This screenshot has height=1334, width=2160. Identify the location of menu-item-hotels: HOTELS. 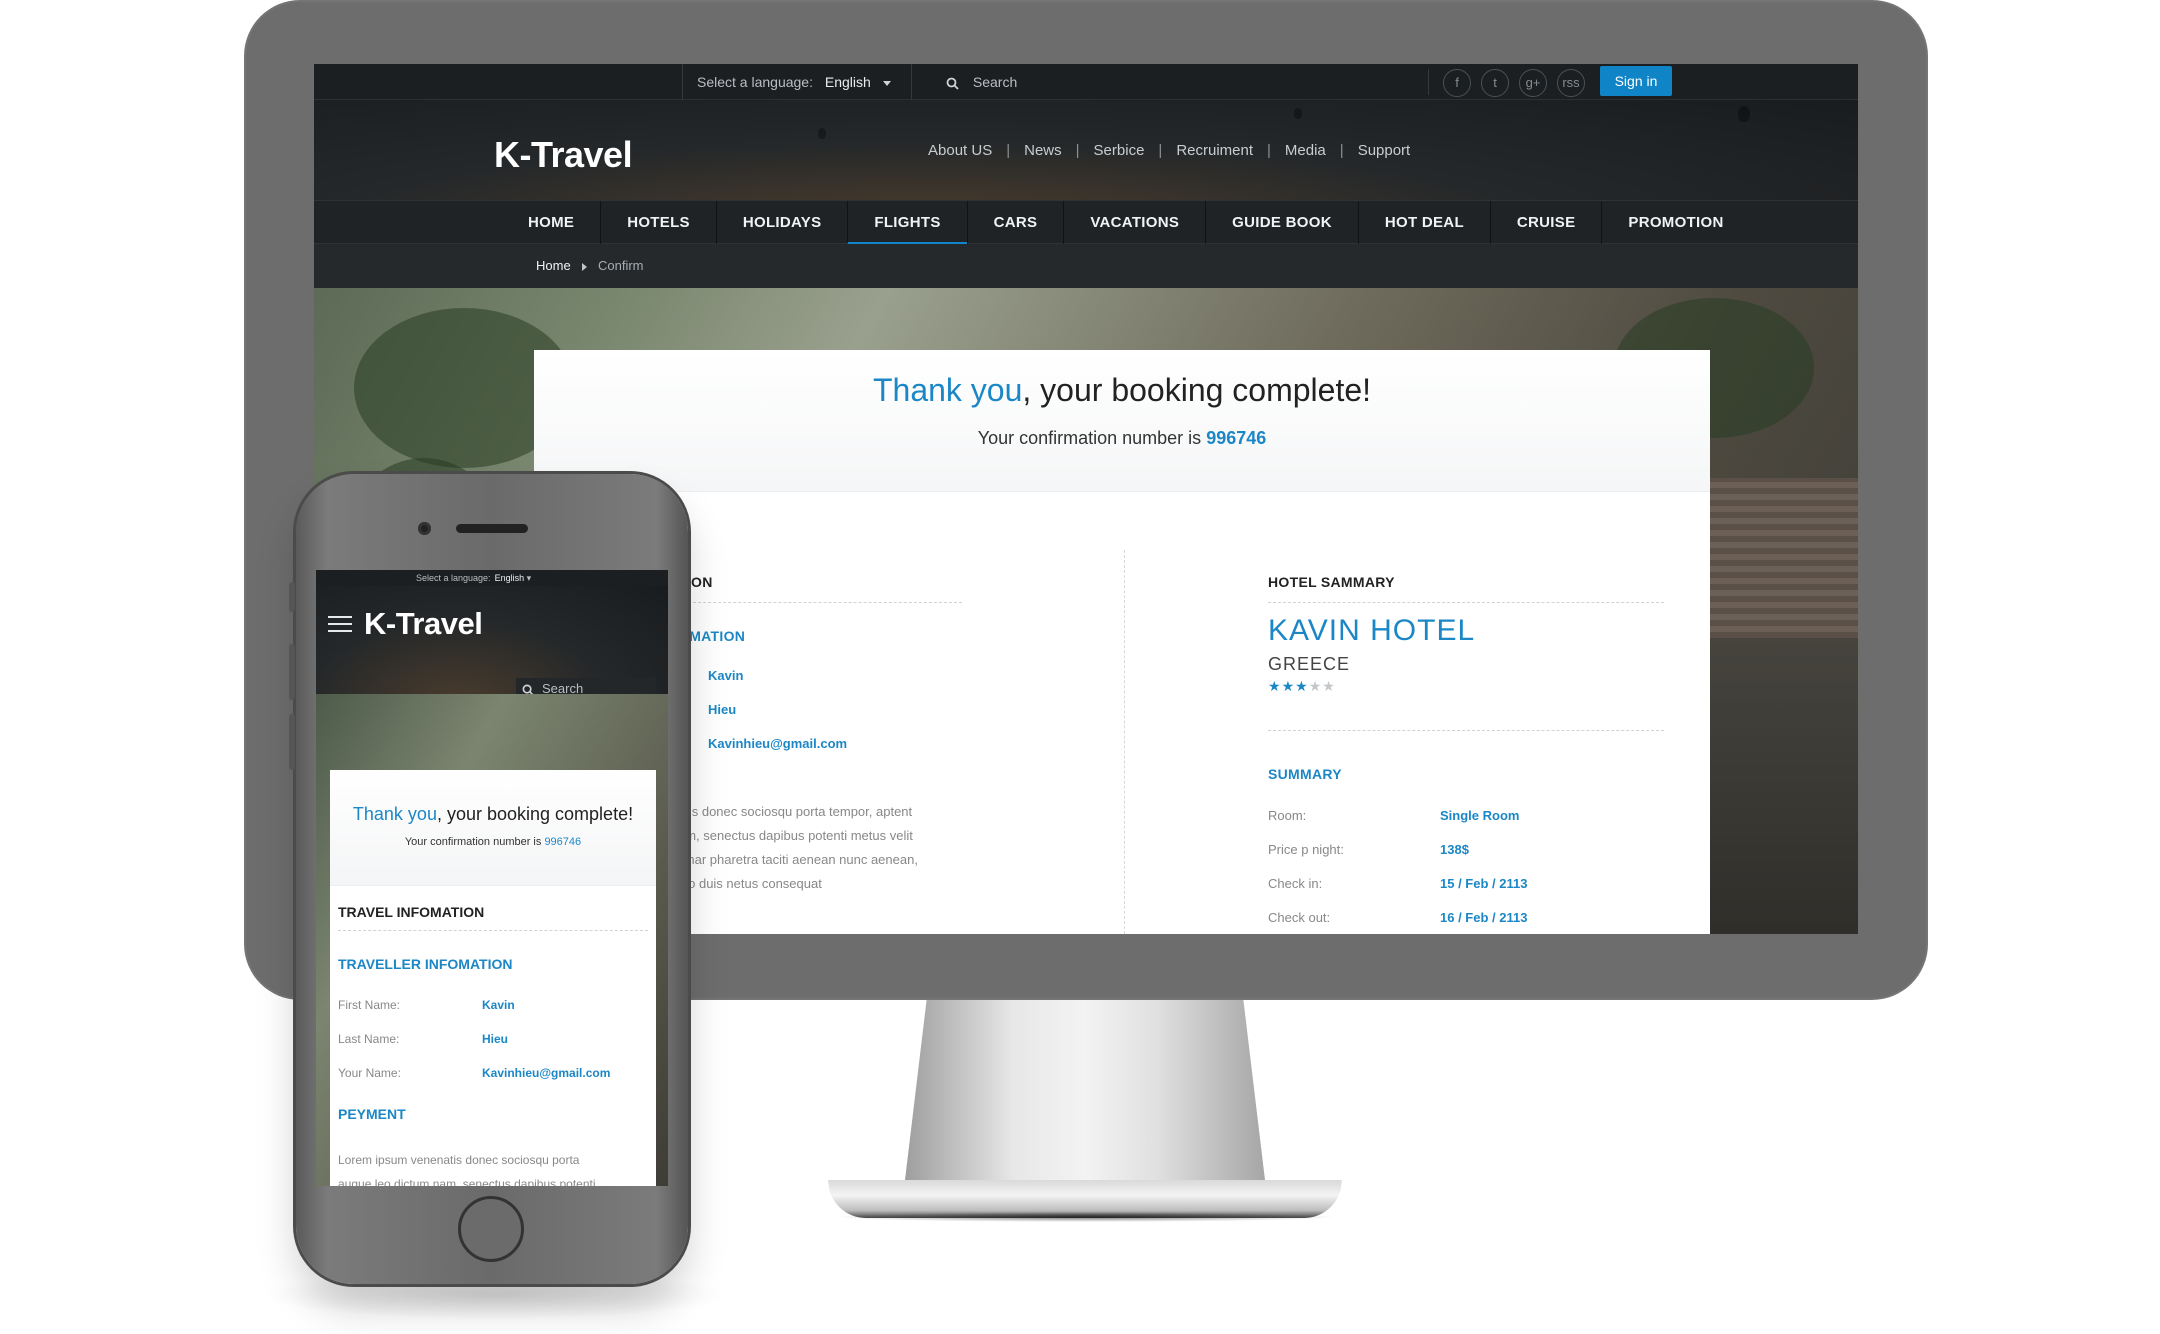
(658, 223).